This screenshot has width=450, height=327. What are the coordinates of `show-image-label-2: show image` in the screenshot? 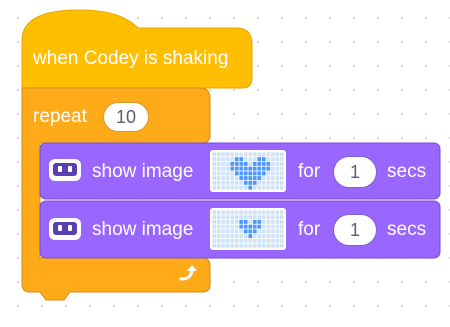 It's located at (143, 229).